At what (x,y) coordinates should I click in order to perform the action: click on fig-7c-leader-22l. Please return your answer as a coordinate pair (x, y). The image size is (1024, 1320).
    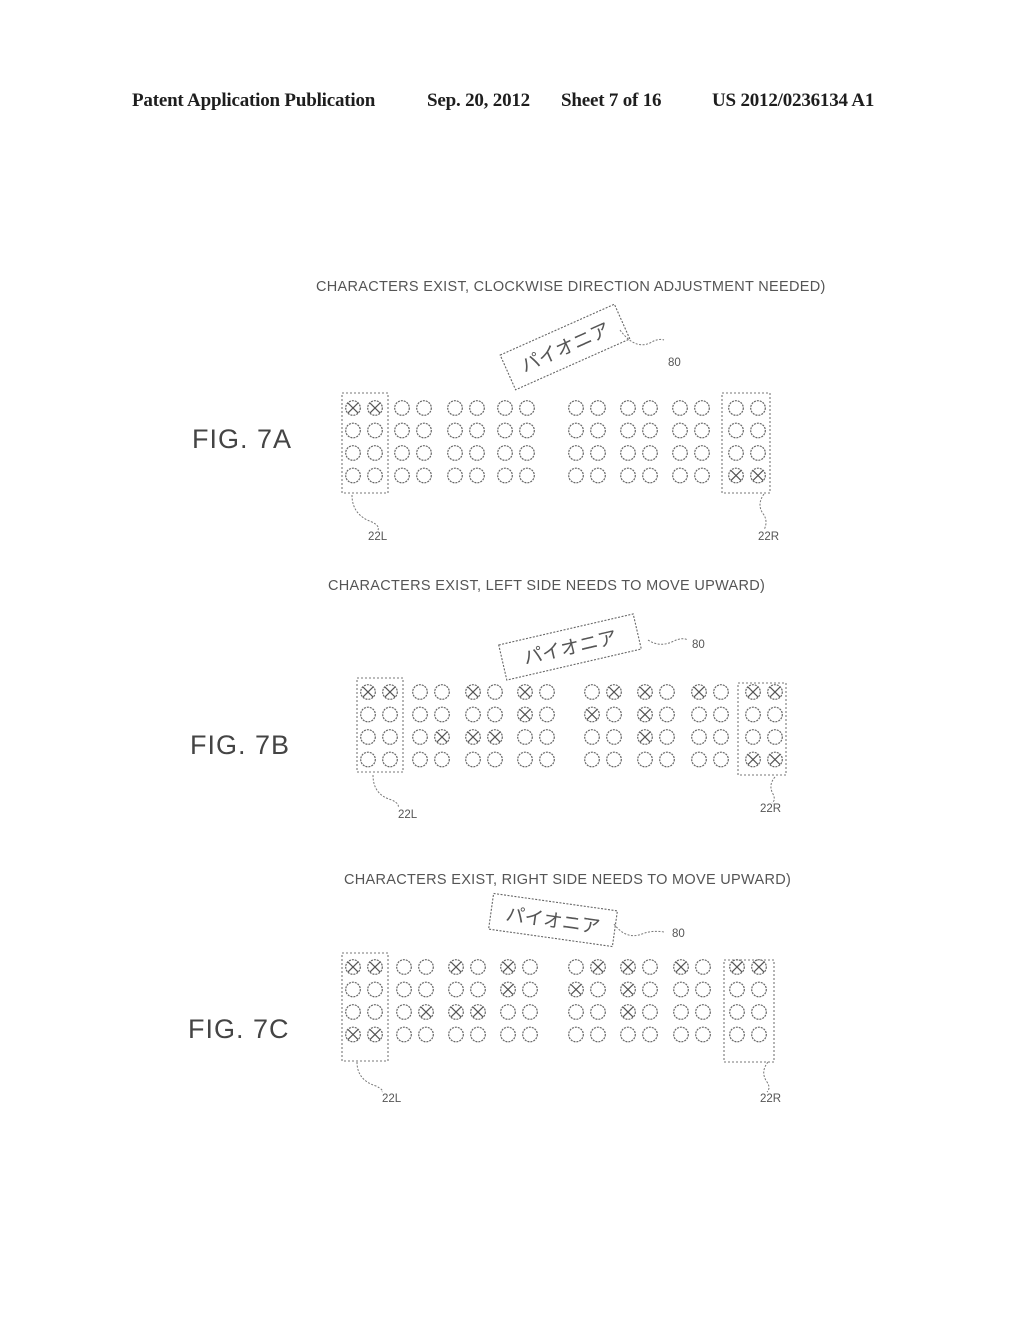
    Looking at the image, I should click on (369, 1077).